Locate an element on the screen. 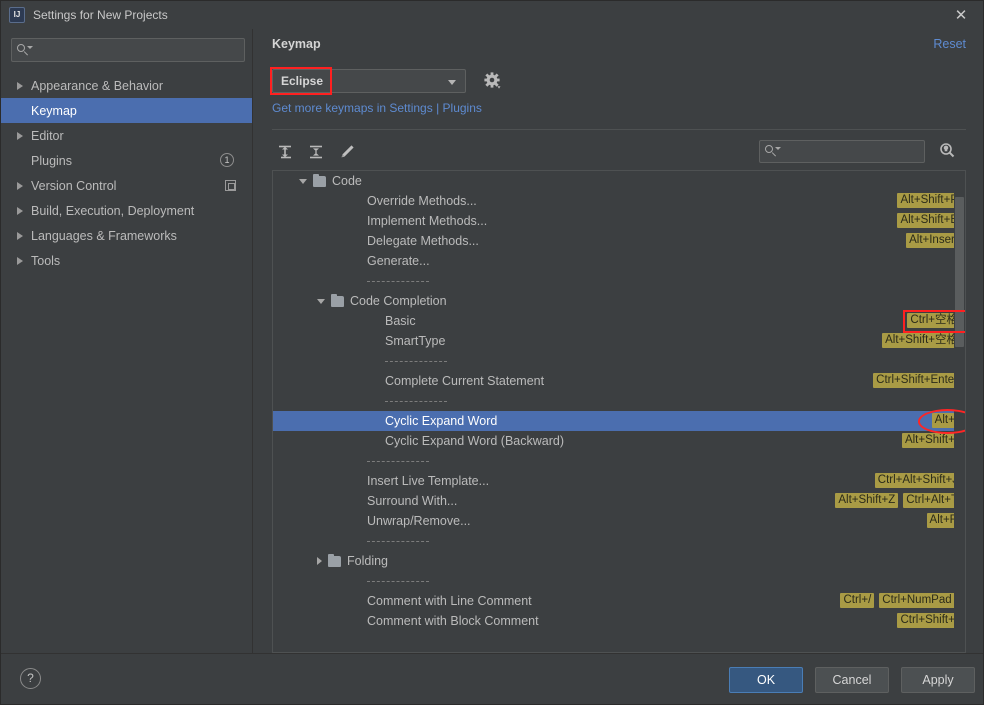 This screenshot has height=705, width=984. shortcut-badge: Ctrl+Alt+Shift+J is located at coordinates (917, 480).